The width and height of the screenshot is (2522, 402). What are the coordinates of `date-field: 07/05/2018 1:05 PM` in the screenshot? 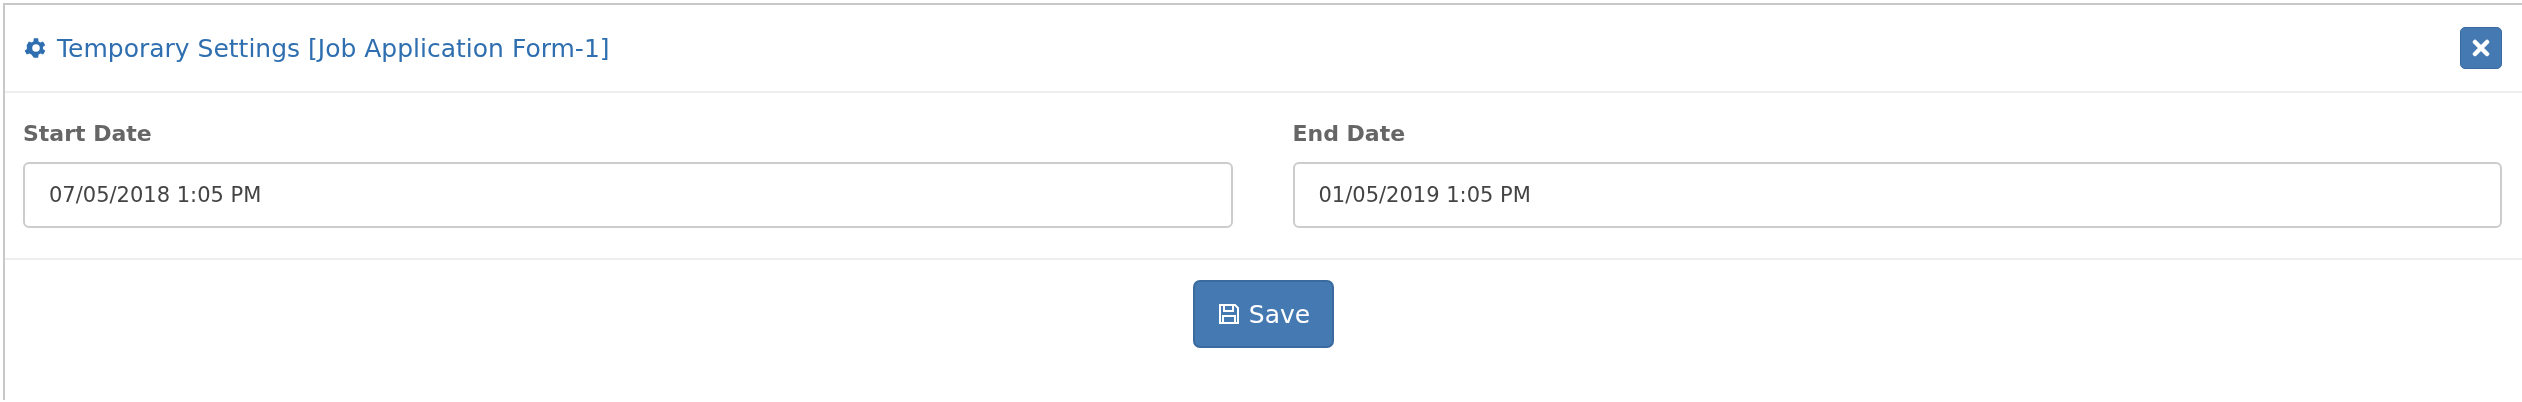 It's located at (628, 195).